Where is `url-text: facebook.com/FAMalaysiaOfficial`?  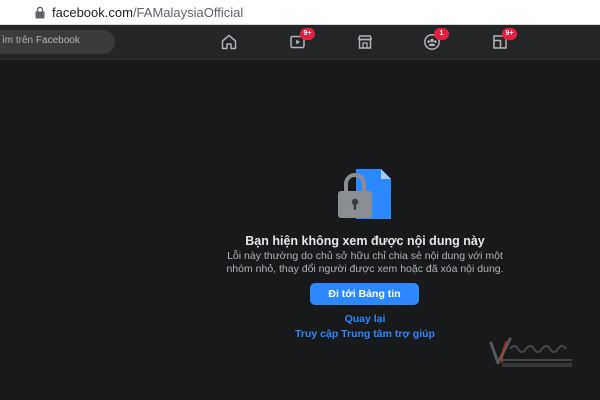
url-text: facebook.com/FAMalaysiaOfficial is located at coordinates (147, 12).